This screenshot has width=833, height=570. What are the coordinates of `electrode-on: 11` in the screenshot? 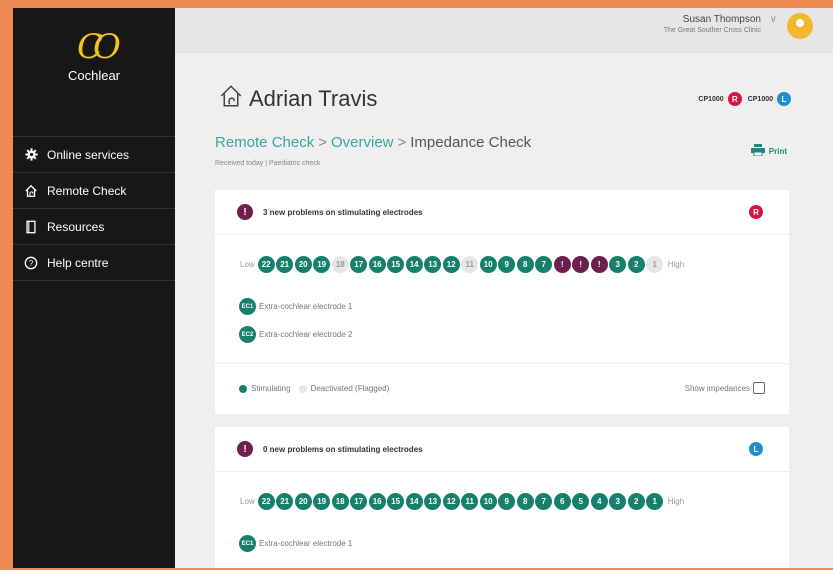 It's located at (470, 501).